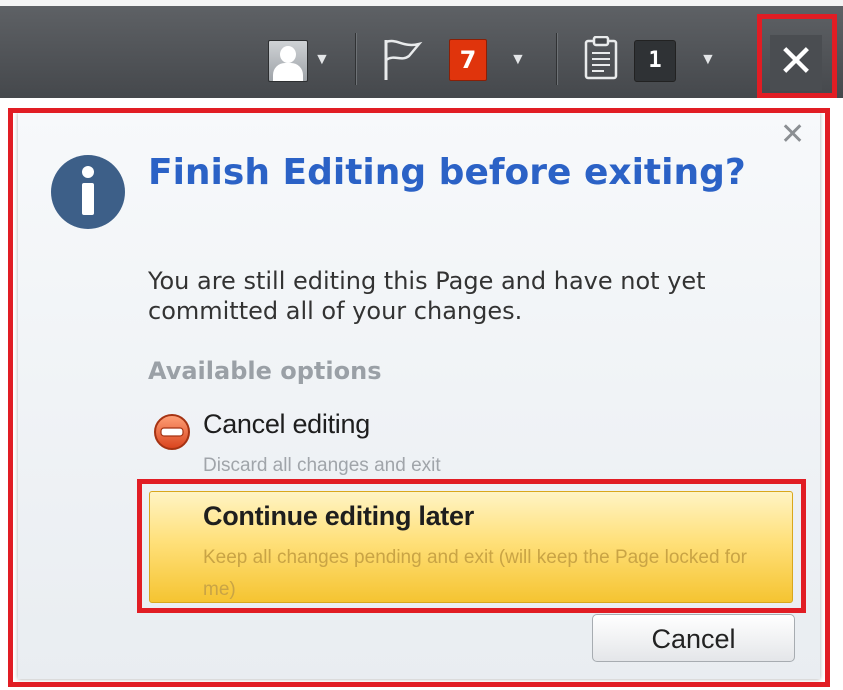  I want to click on option-description: Discard all changes and exit, so click(322, 465).